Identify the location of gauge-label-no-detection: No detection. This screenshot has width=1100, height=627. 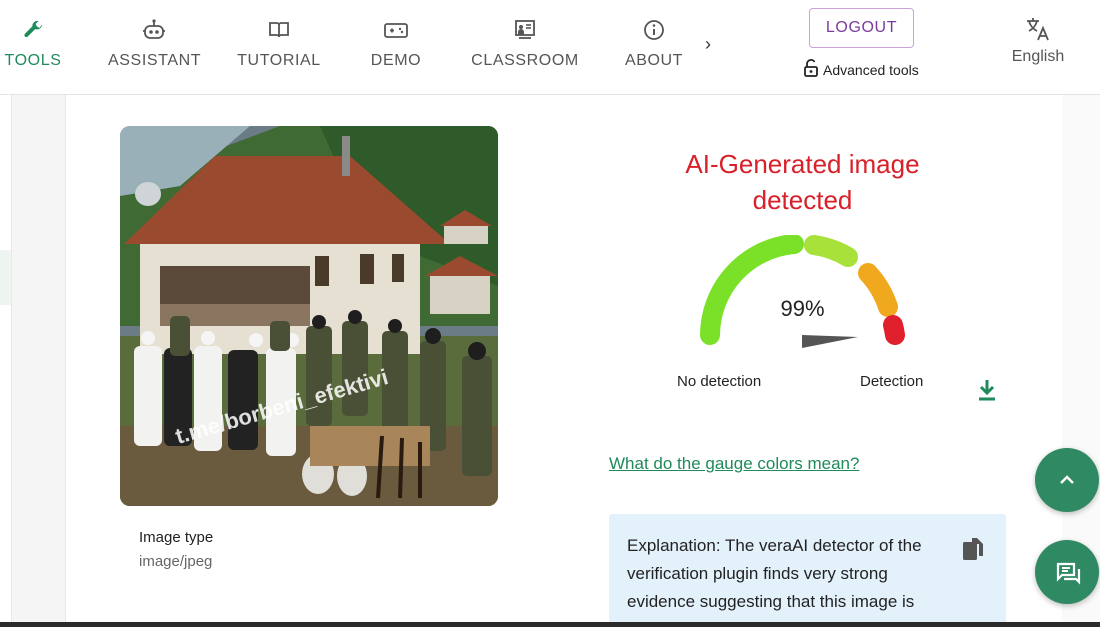
(719, 381).